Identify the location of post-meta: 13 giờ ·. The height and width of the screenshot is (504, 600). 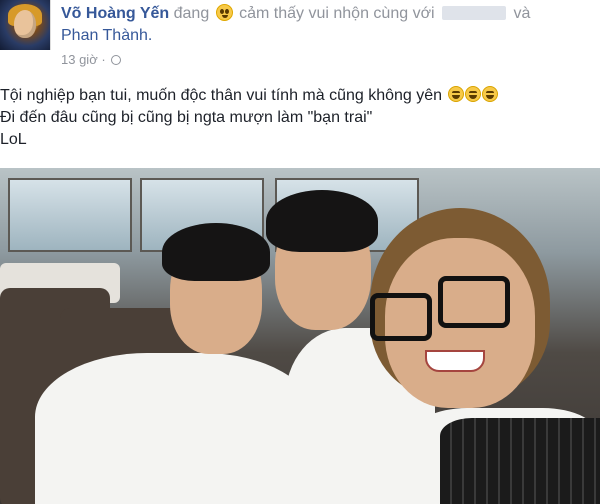
(91, 60).